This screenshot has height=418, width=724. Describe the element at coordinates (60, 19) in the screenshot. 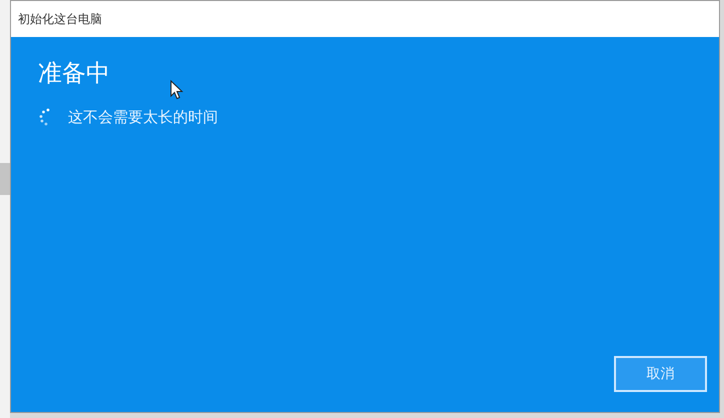

I see `window-title: 初始化这台电脑` at that location.